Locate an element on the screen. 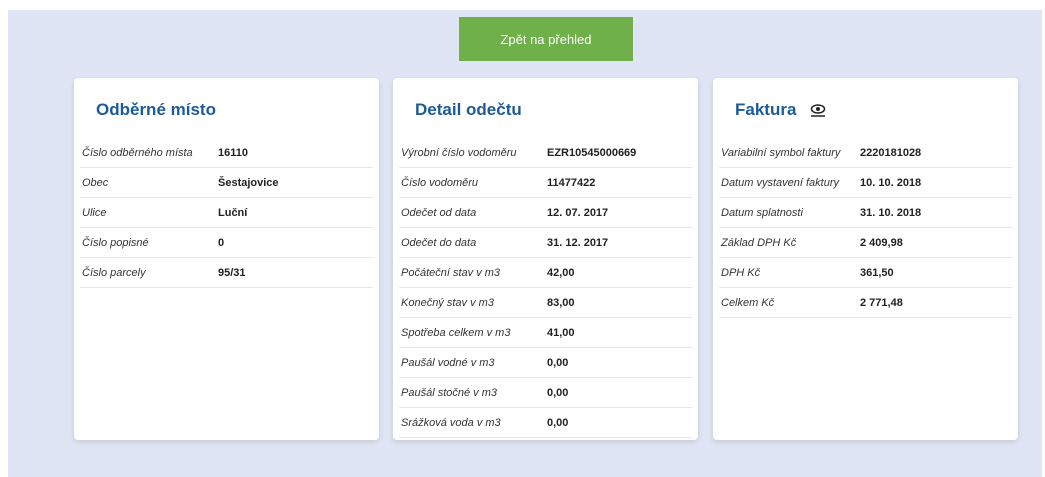 The width and height of the screenshot is (1045, 477). detail-row: Konečný stav v m3 83,00 is located at coordinates (545, 303).